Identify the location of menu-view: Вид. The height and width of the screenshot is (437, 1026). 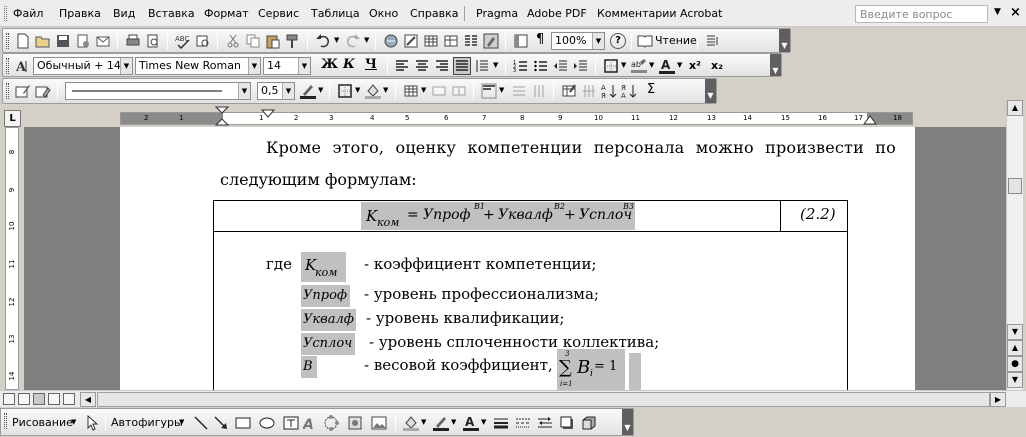
(124, 14).